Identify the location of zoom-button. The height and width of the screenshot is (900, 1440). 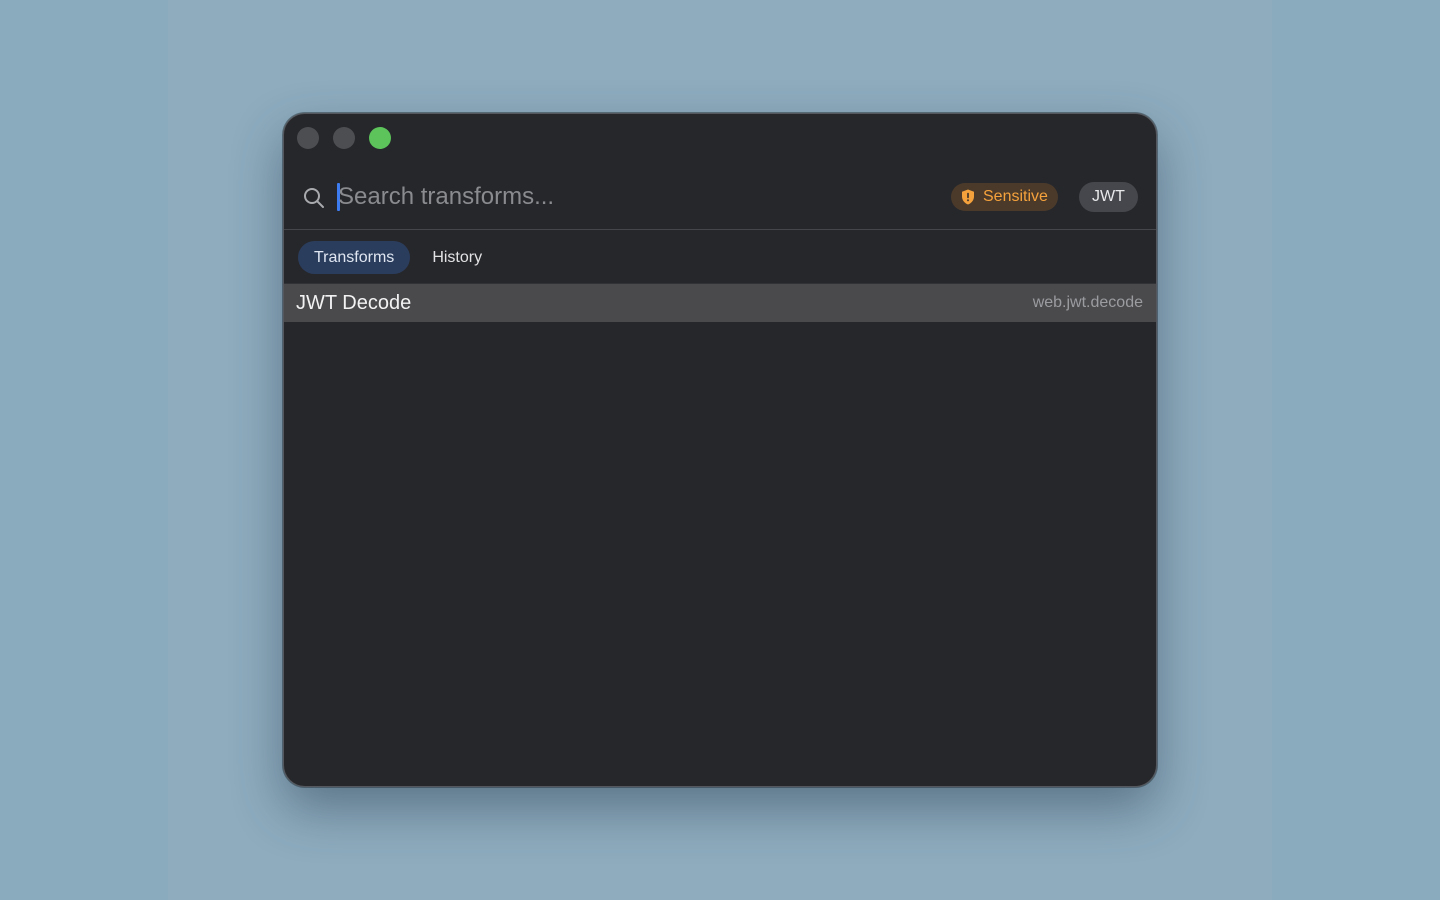
(380, 138).